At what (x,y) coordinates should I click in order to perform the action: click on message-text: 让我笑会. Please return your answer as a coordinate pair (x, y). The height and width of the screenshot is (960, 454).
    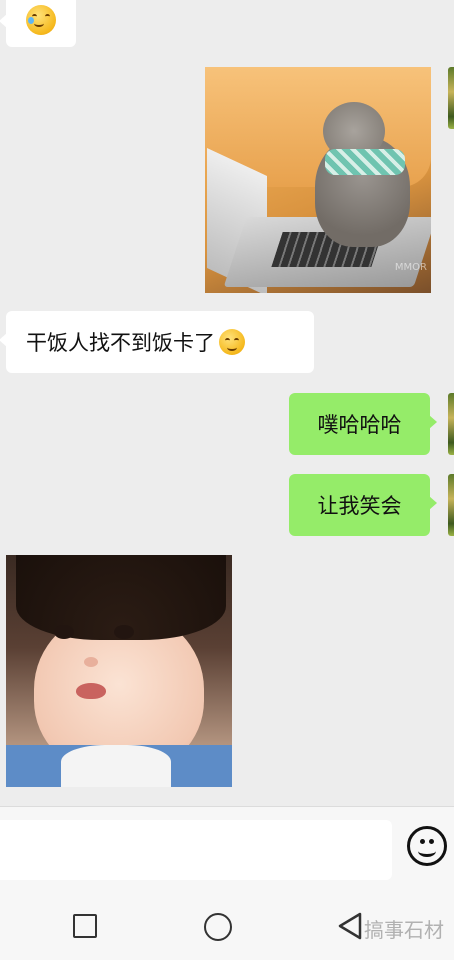
    Looking at the image, I should click on (359, 506).